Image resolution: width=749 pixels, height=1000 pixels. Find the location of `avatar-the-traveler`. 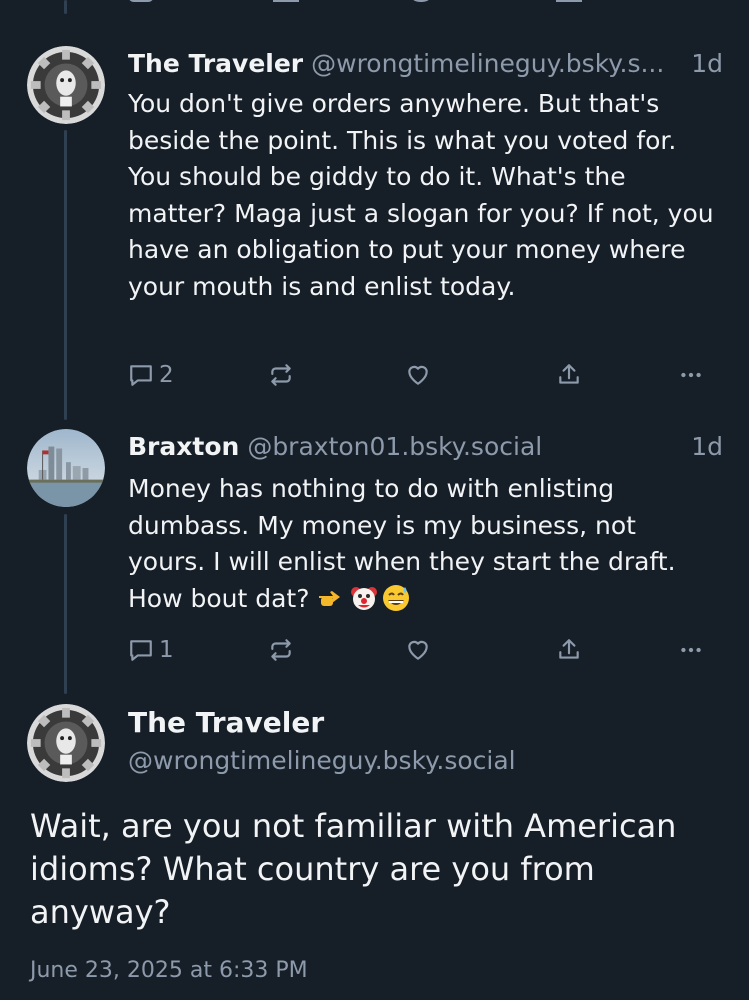

avatar-the-traveler is located at coordinates (66, 85).